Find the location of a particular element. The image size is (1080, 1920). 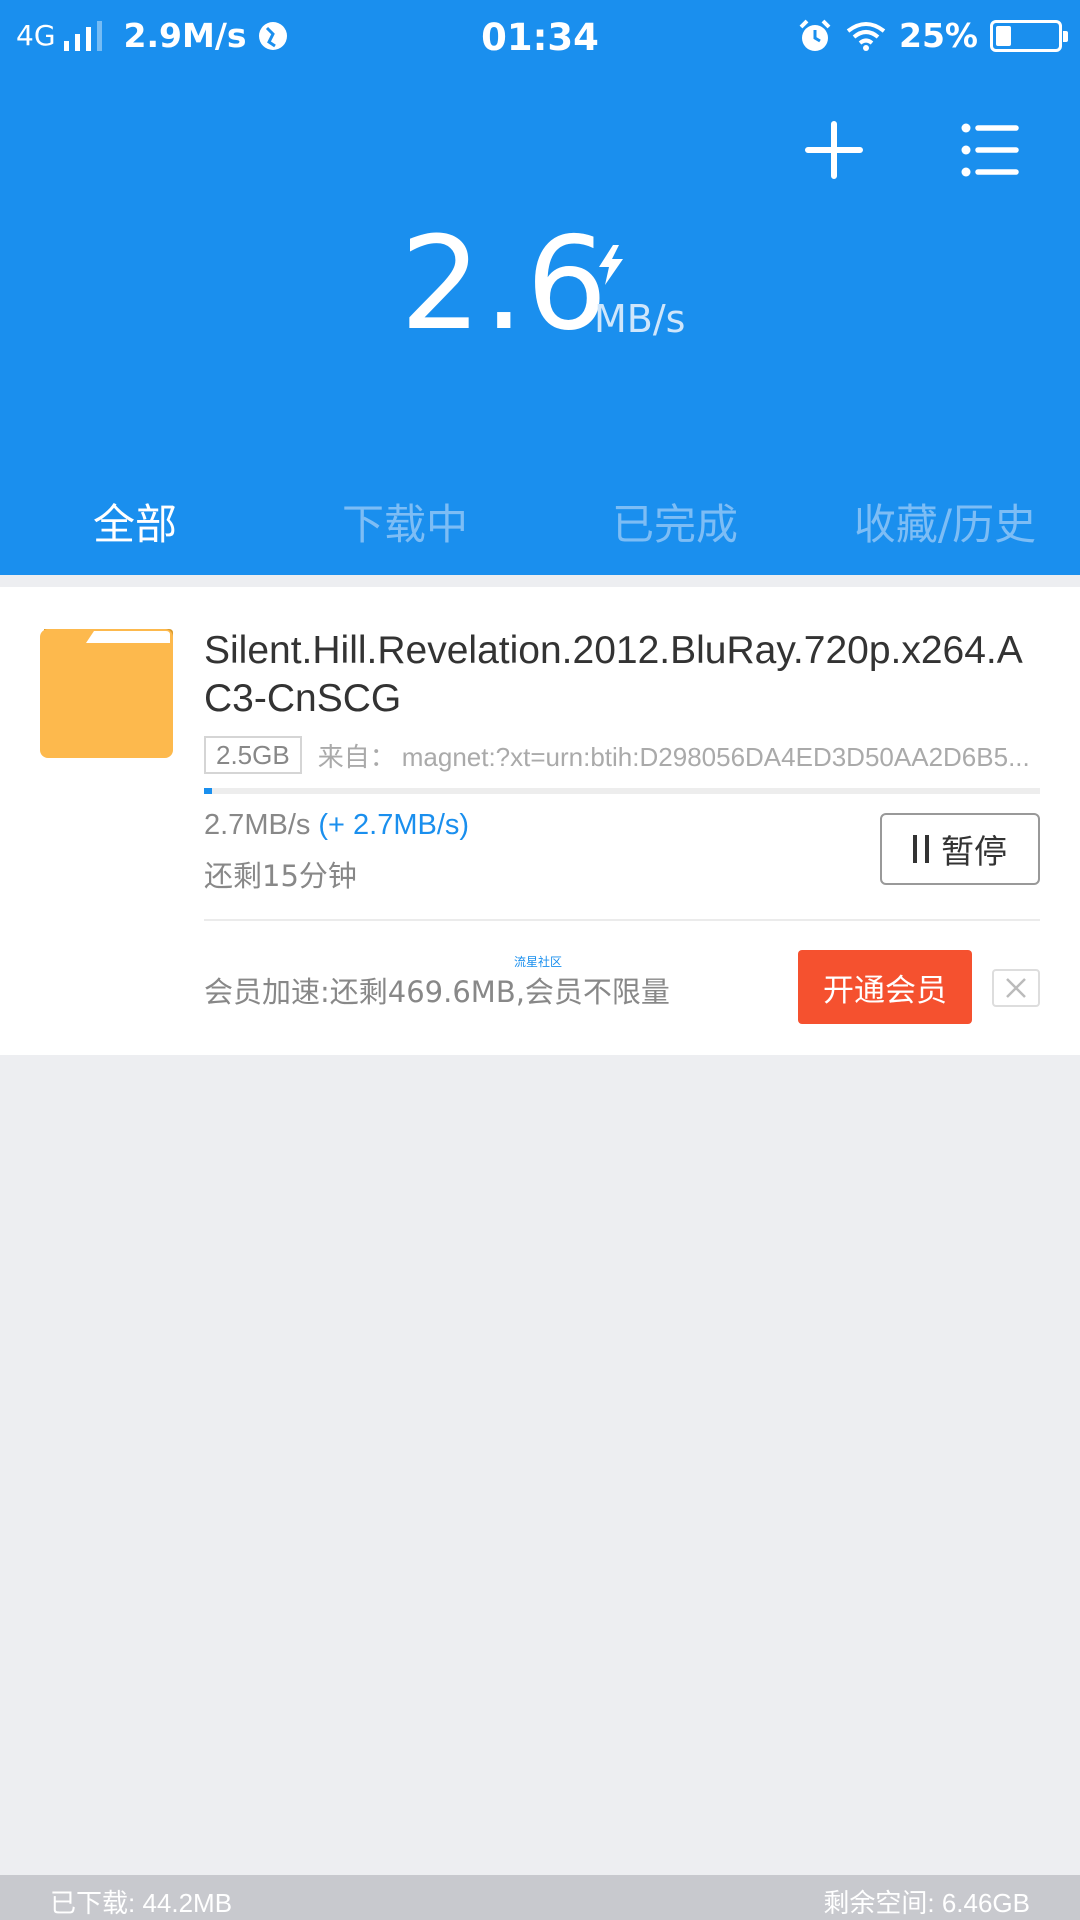

pause-icon is located at coordinates (921, 849).